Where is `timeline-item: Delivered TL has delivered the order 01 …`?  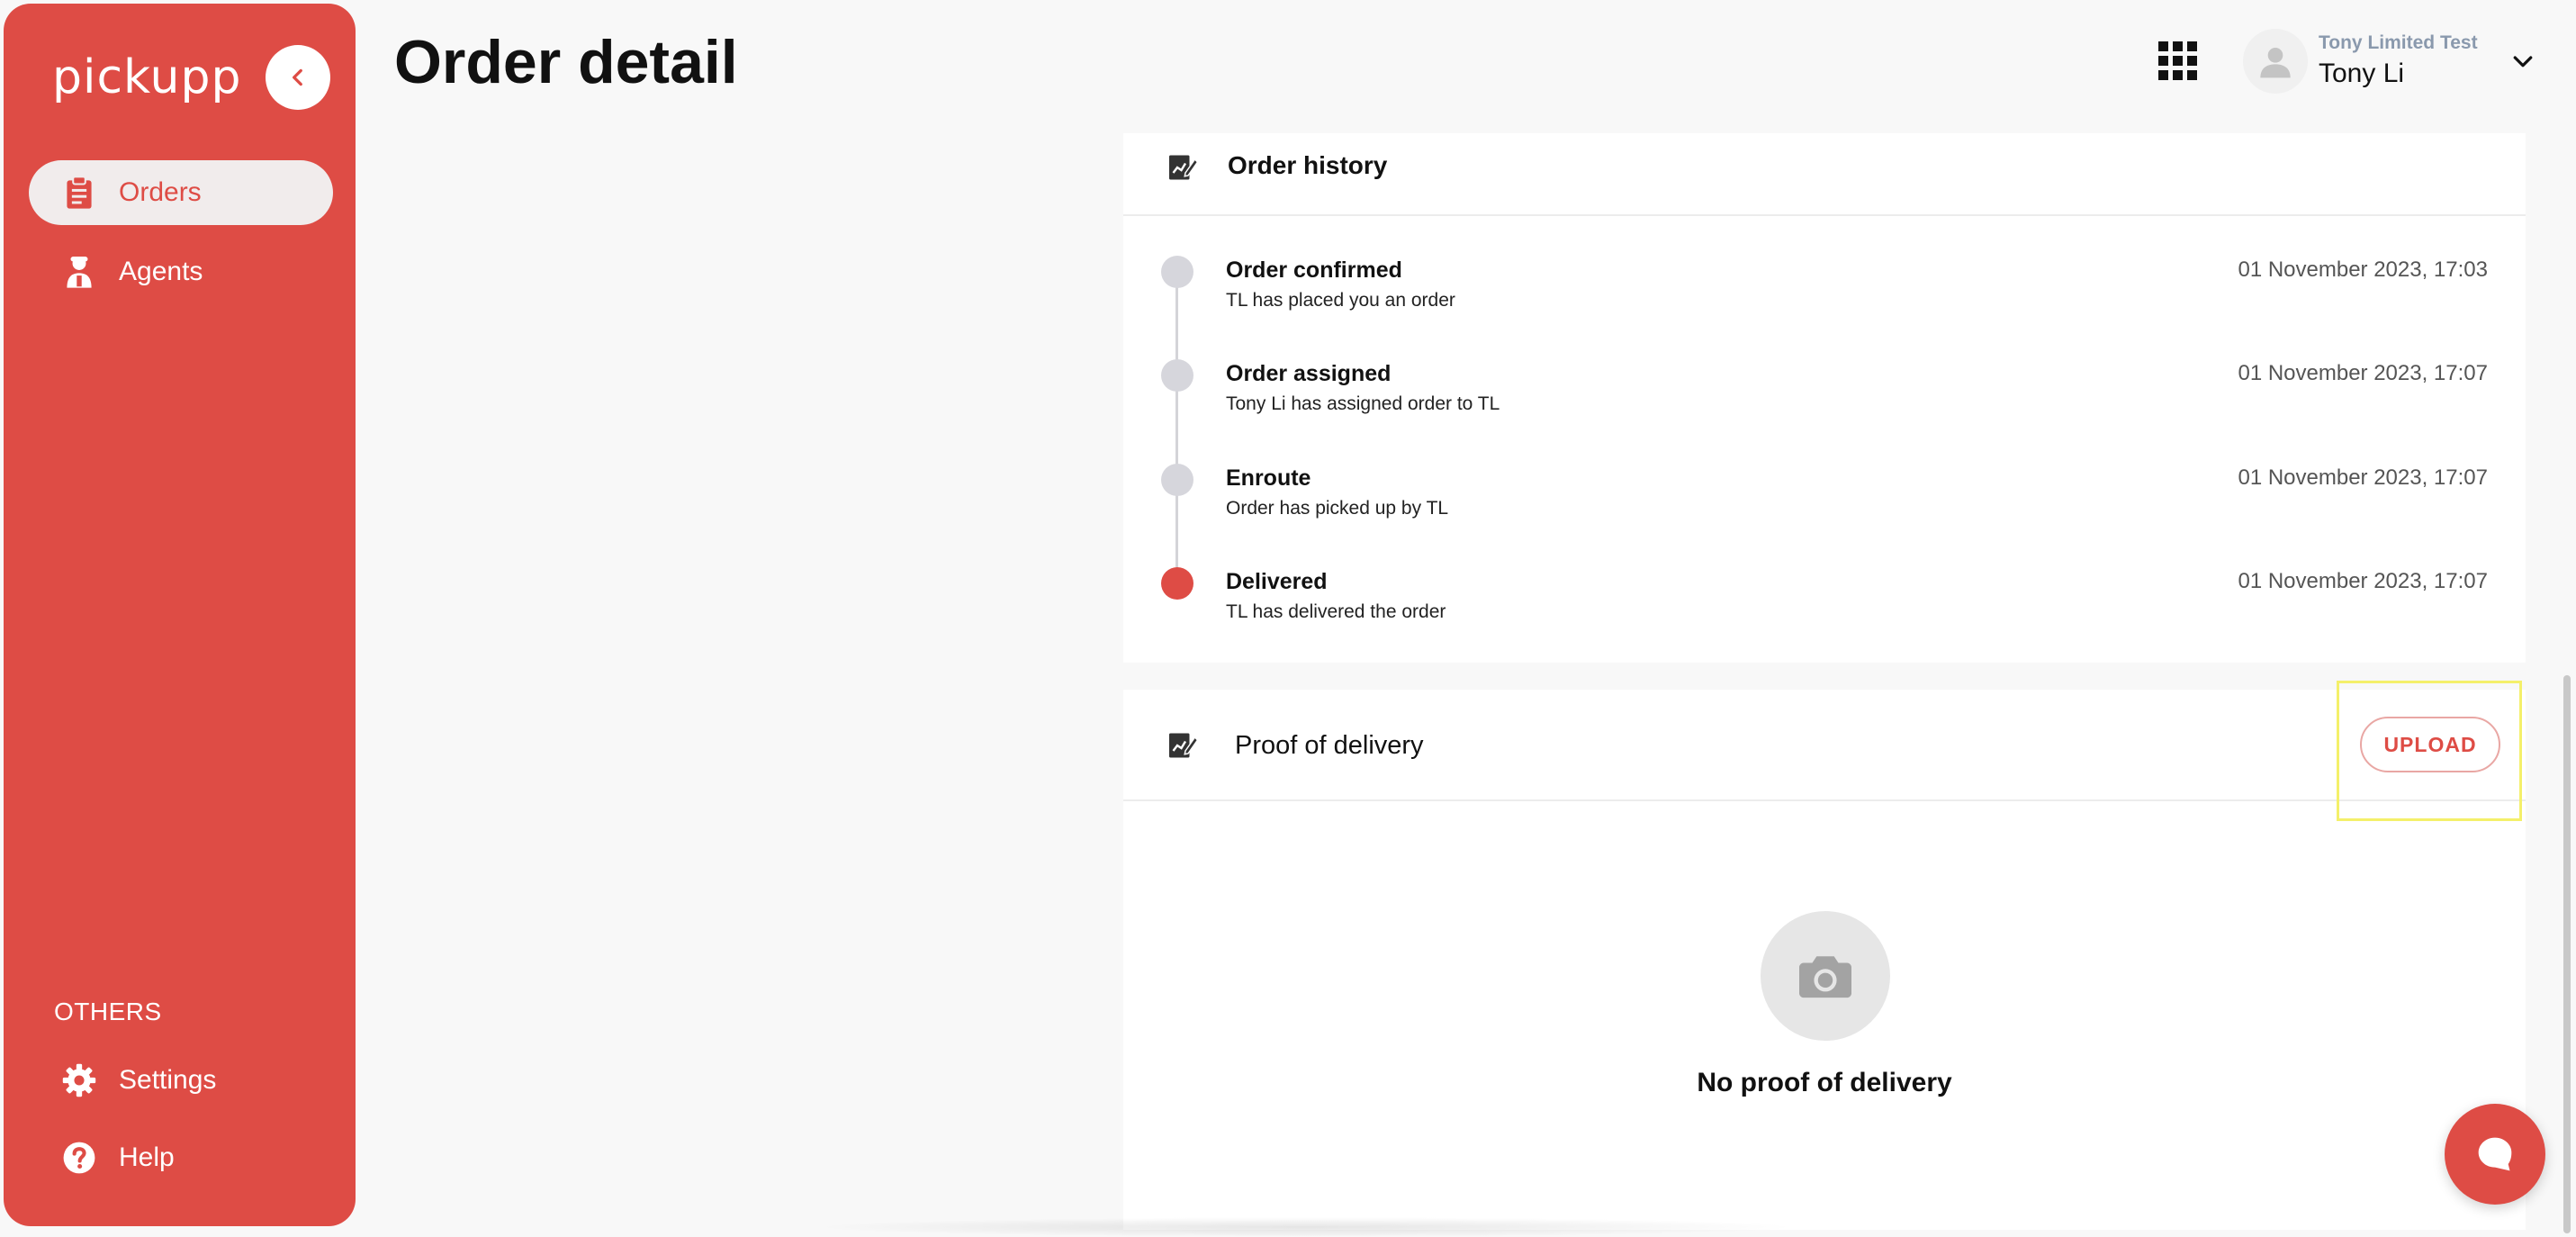 timeline-item: Delivered TL has delivered the order 01 … is located at coordinates (1824, 603).